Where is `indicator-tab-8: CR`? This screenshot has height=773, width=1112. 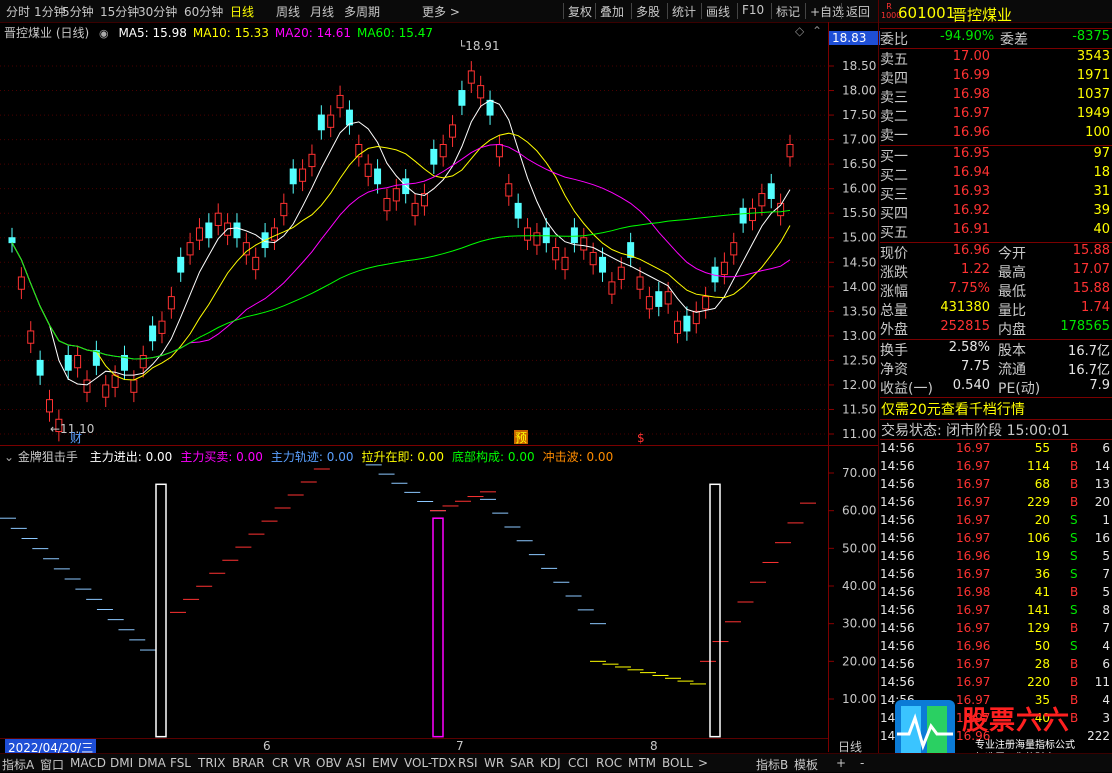 indicator-tab-8: CR is located at coordinates (280, 763).